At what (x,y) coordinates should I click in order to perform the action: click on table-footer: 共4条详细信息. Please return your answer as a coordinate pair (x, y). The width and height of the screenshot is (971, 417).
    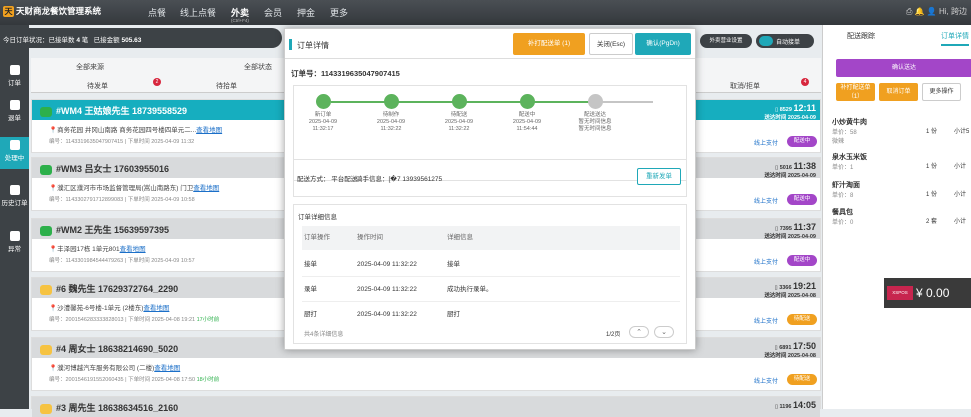
    Looking at the image, I should click on (324, 335).